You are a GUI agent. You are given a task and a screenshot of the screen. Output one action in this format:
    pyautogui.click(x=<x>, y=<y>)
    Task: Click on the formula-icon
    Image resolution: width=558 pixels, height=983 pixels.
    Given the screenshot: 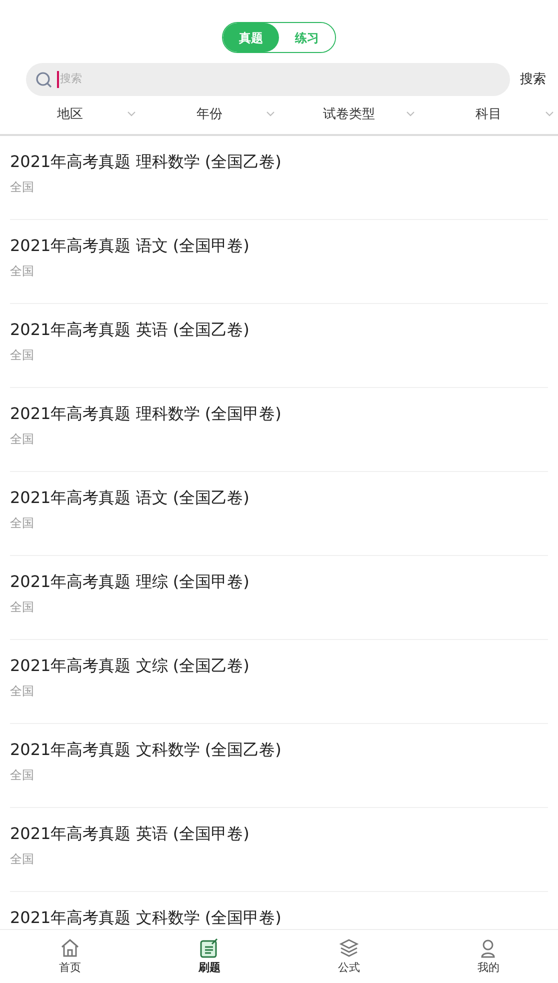 What is the action you would take?
    pyautogui.click(x=349, y=947)
    